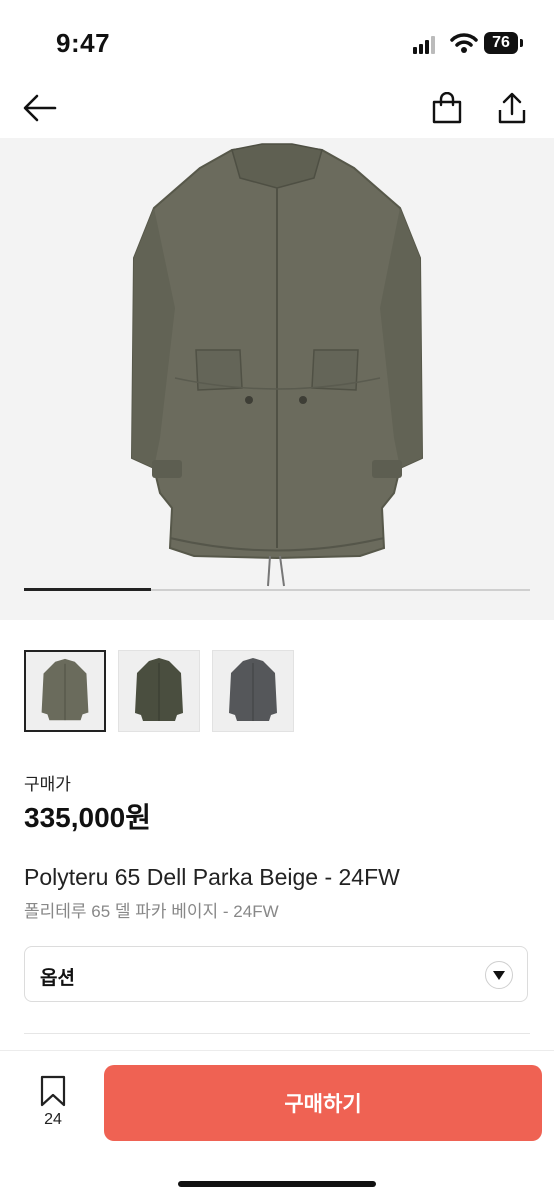 This screenshot has width=554, height=1201. Describe the element at coordinates (53, 1091) in the screenshot. I see `bookmark-icon` at that location.